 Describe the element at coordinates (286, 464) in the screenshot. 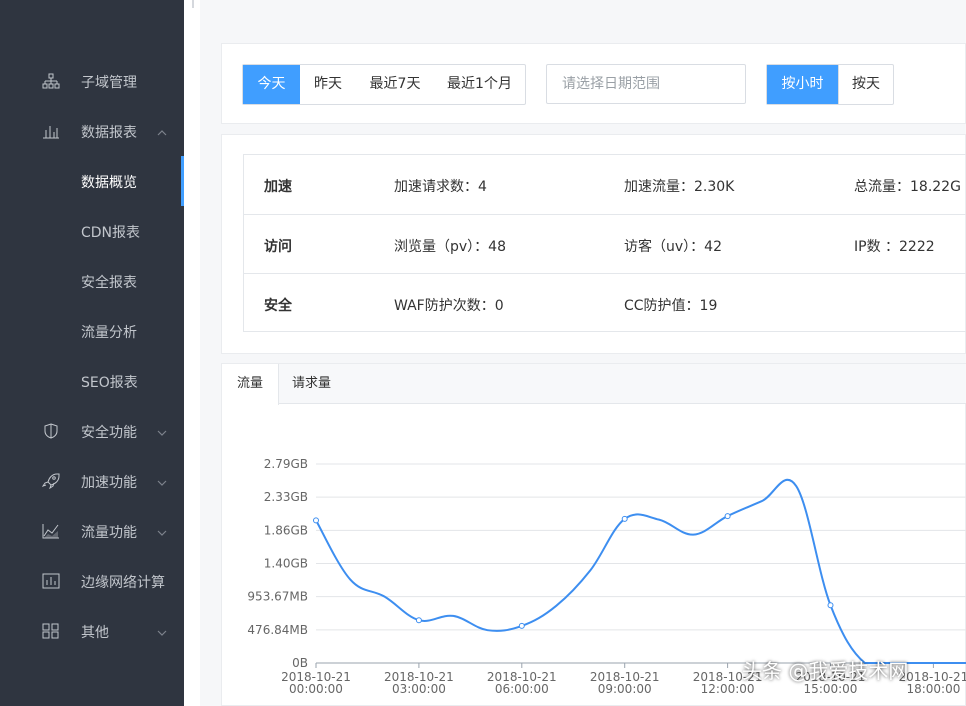

I see `y-tick-label: 2.79GB` at that location.